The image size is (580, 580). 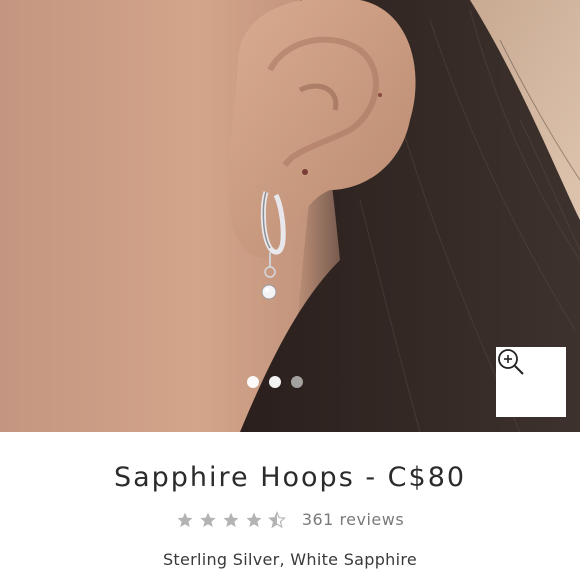 What do you see at coordinates (511, 362) in the screenshot?
I see `zoom-in-icon` at bounding box center [511, 362].